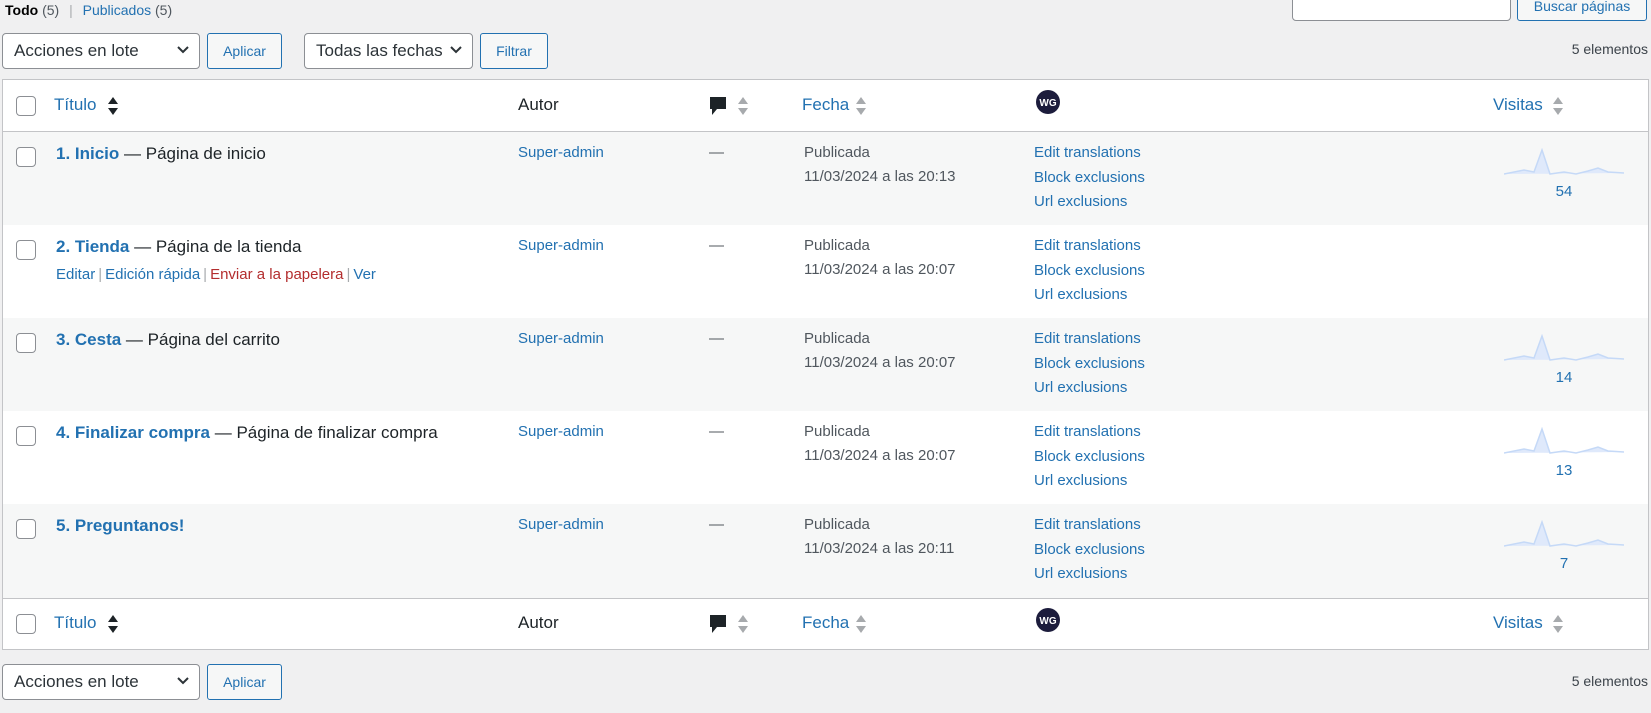  What do you see at coordinates (117, 10) in the screenshot?
I see `filter-published-link: Publicados` at bounding box center [117, 10].